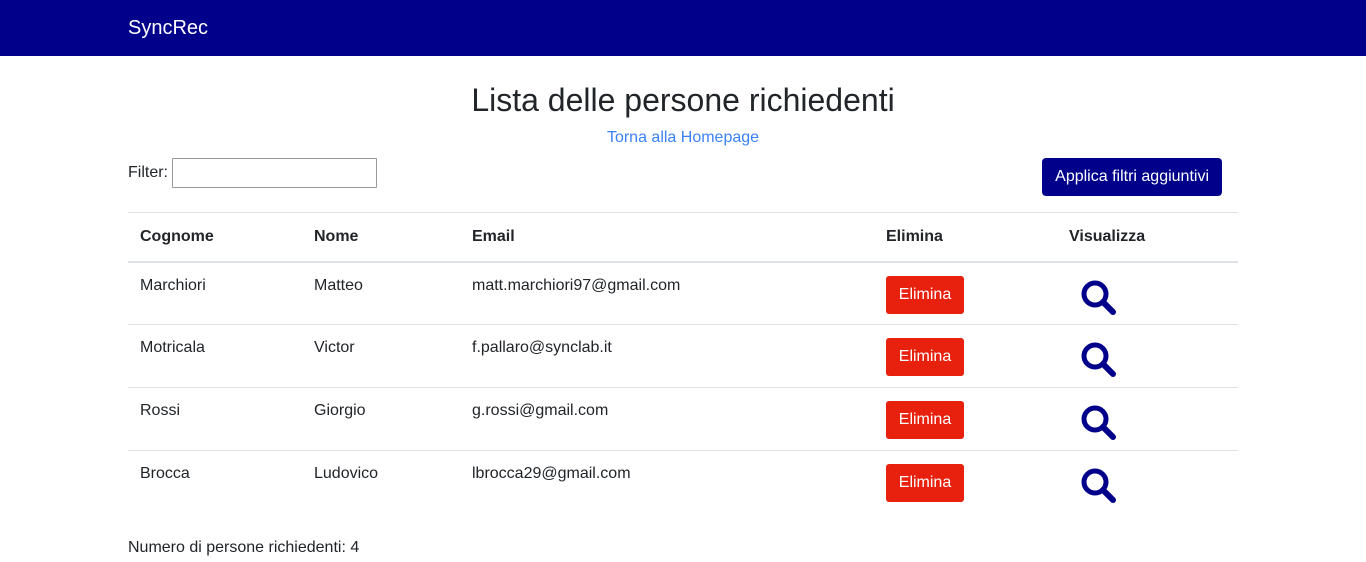 This screenshot has width=1366, height=562. I want to click on filter-label: Filter:, so click(148, 172).